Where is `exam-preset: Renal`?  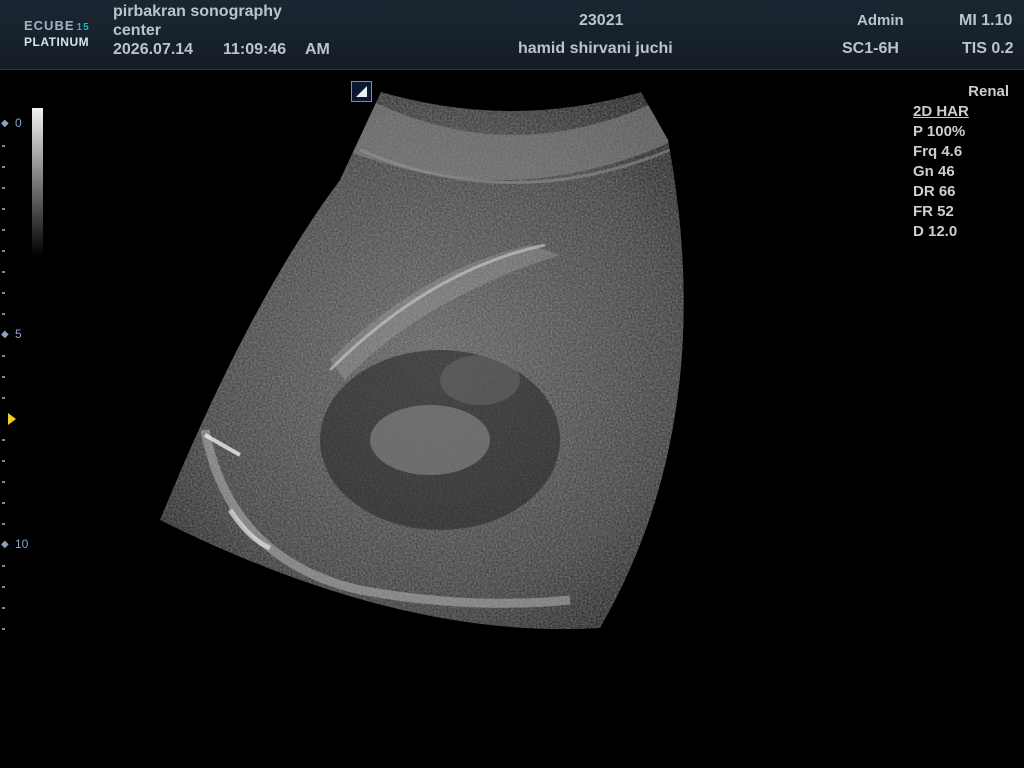 exam-preset: Renal is located at coordinates (988, 91).